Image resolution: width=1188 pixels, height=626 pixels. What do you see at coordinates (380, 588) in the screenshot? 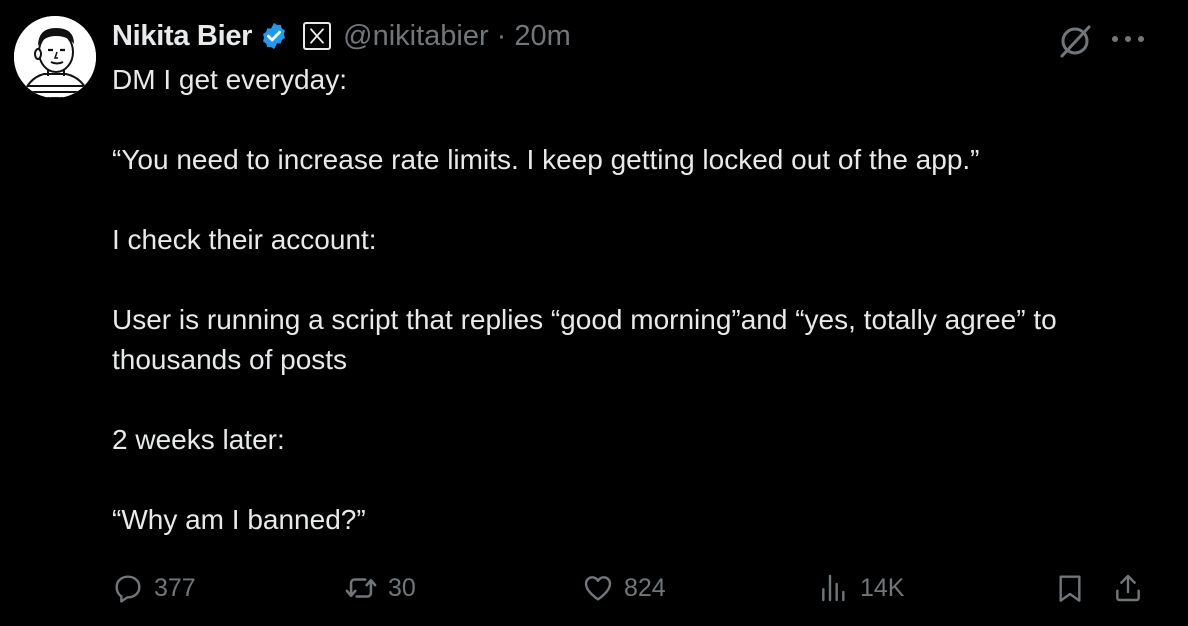
I see `repost-button: 30` at bounding box center [380, 588].